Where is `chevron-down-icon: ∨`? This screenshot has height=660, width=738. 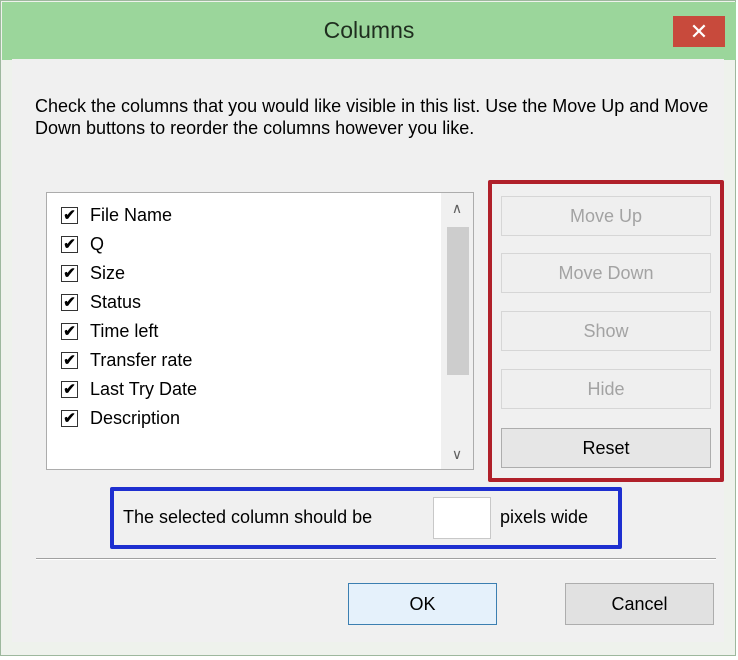 chevron-down-icon: ∨ is located at coordinates (457, 454).